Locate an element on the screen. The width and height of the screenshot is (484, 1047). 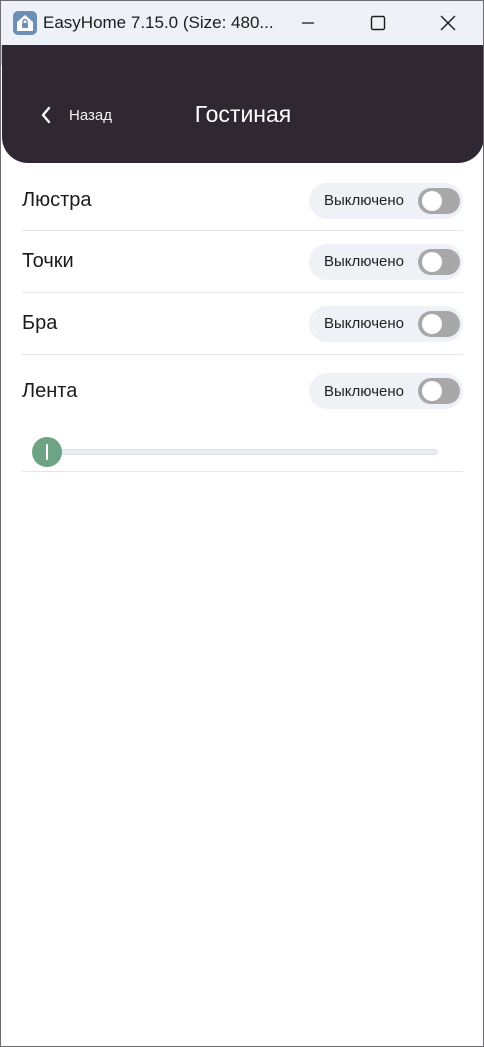
slider-track is located at coordinates (242, 452).